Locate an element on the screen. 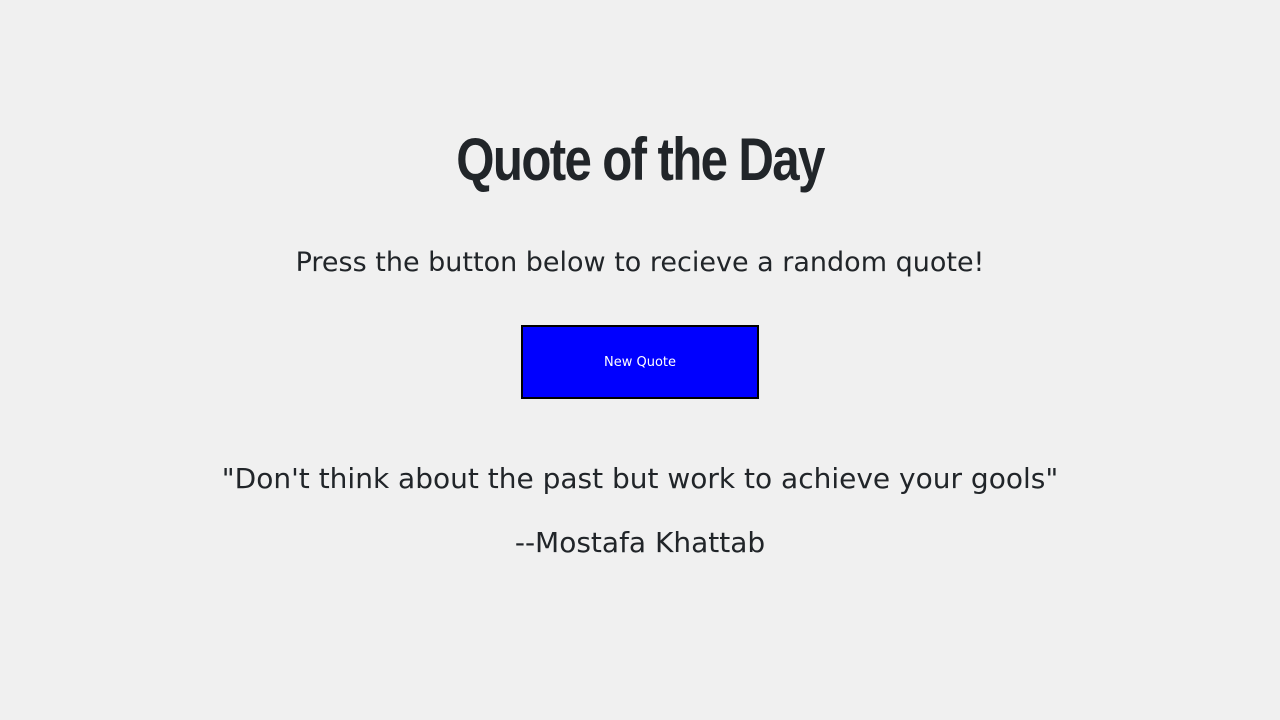 The height and width of the screenshot is (720, 1280). page-title: Quote of the Day is located at coordinates (640, 159).